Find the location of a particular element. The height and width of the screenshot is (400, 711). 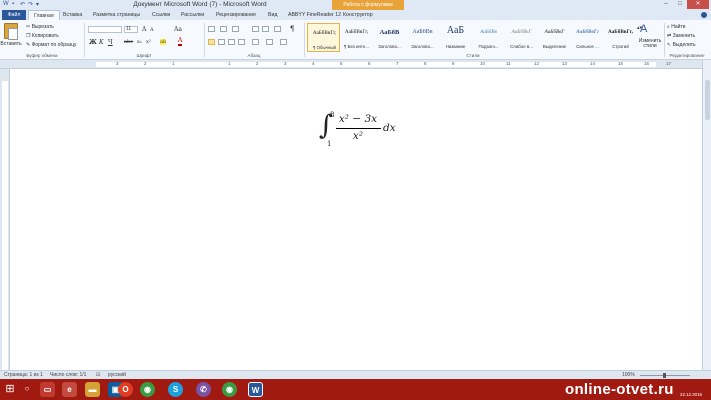

search-icon: ○ is located at coordinates (27, 389).